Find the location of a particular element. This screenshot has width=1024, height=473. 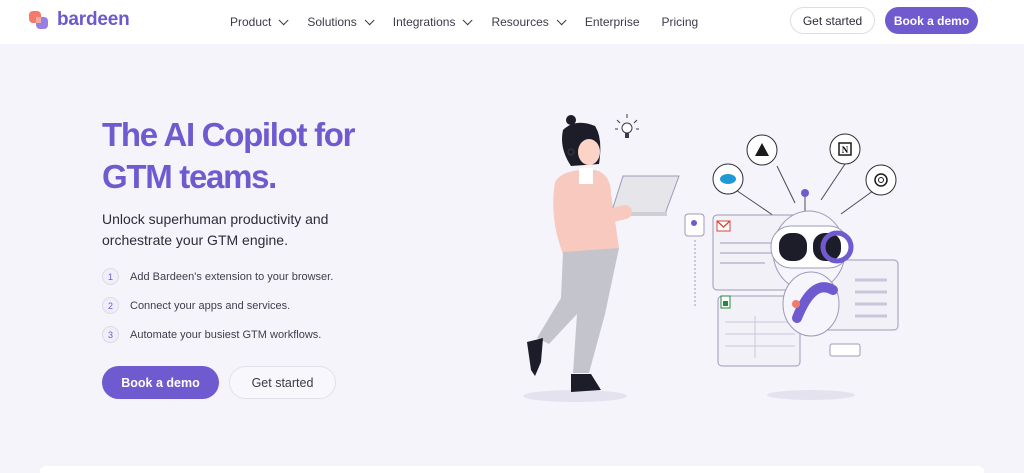

nav-label: Pricing is located at coordinates (680, 22).